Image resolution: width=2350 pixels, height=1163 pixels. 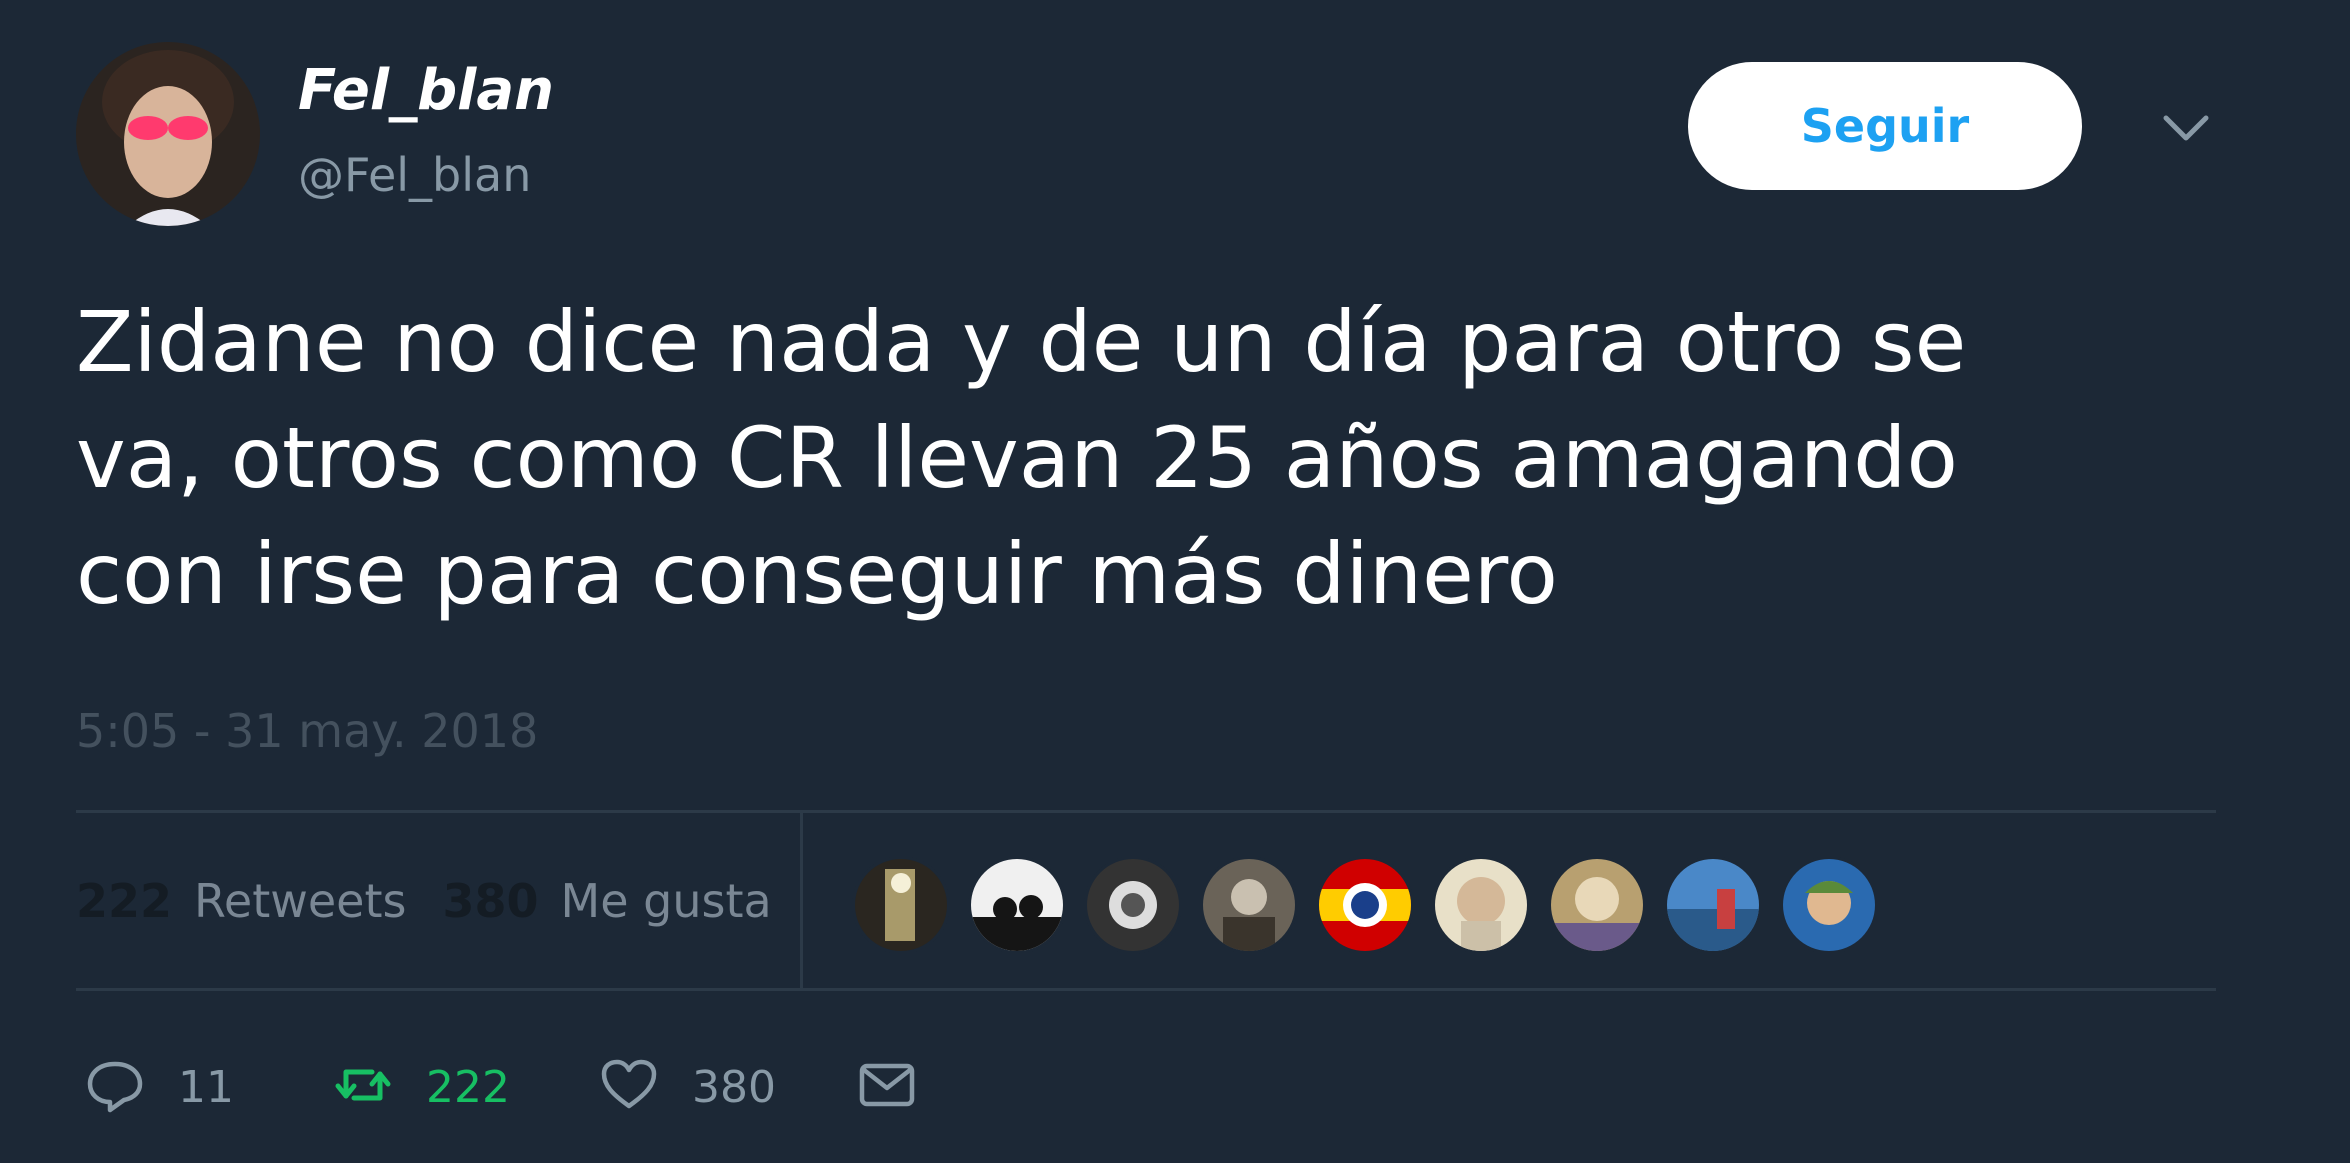 What do you see at coordinates (1885, 126) in the screenshot?
I see `follow-button: Seguir` at bounding box center [1885, 126].